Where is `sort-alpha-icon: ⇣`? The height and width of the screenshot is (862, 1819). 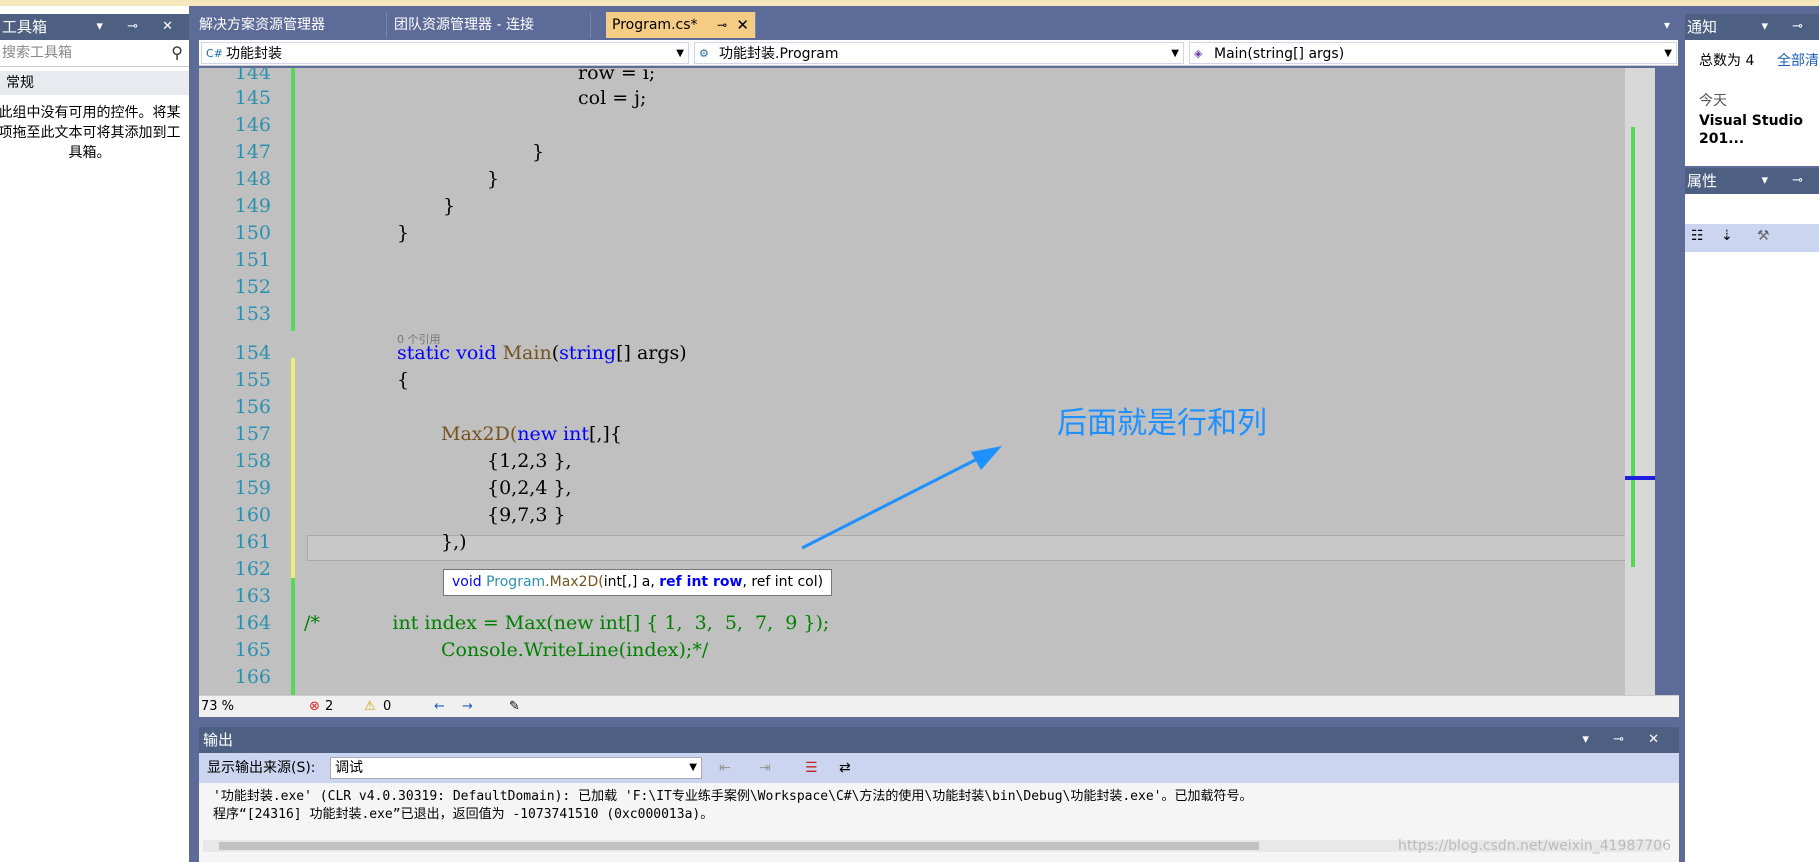
sort-alpha-icon: ⇣ is located at coordinates (1727, 236).